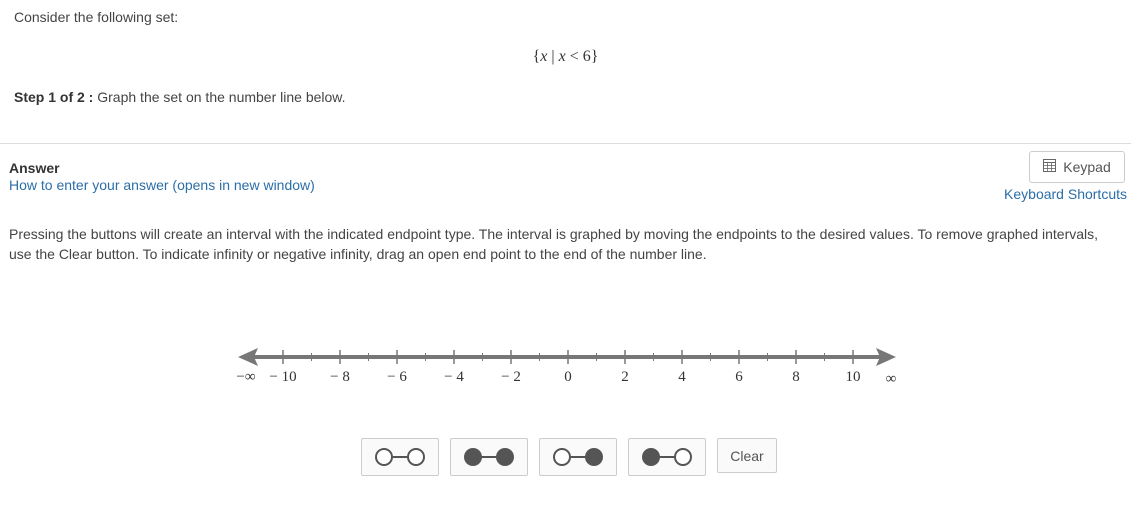  What do you see at coordinates (796, 377) in the screenshot?
I see `tick-label: 8` at bounding box center [796, 377].